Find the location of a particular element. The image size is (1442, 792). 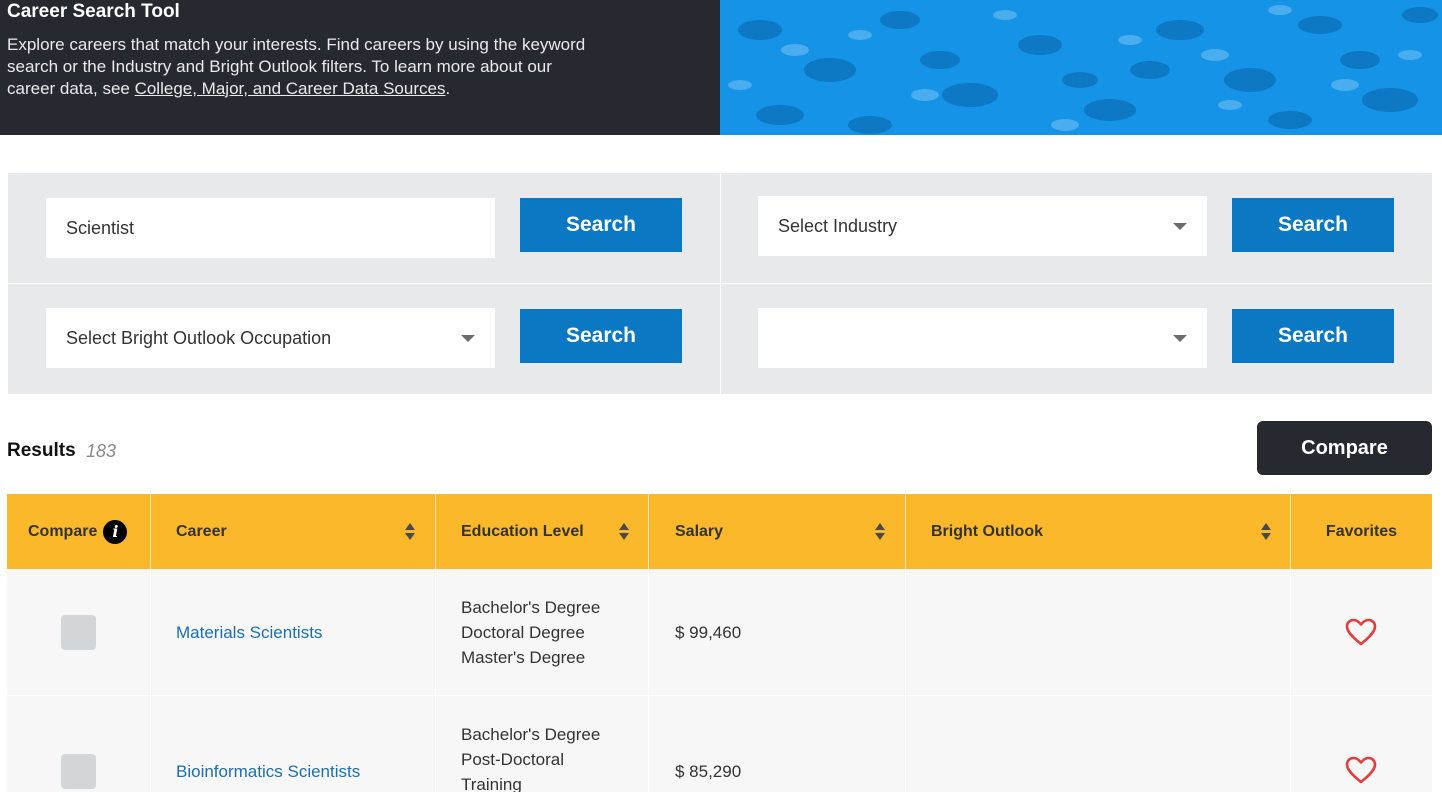

filters-horizontal-divider is located at coordinates (720, 283).